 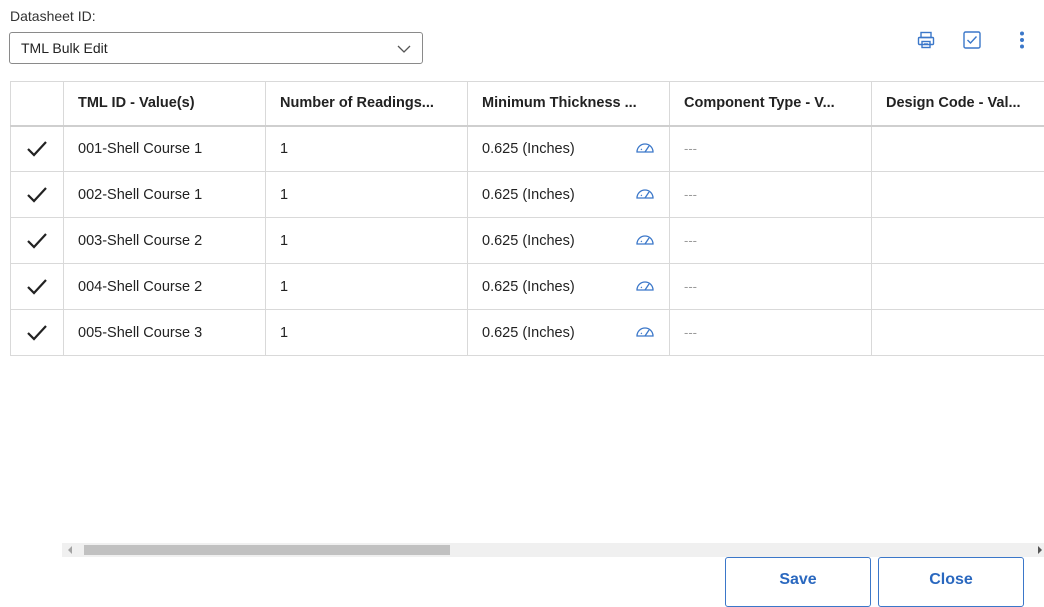 I want to click on printer-icon, so click(x=926, y=40).